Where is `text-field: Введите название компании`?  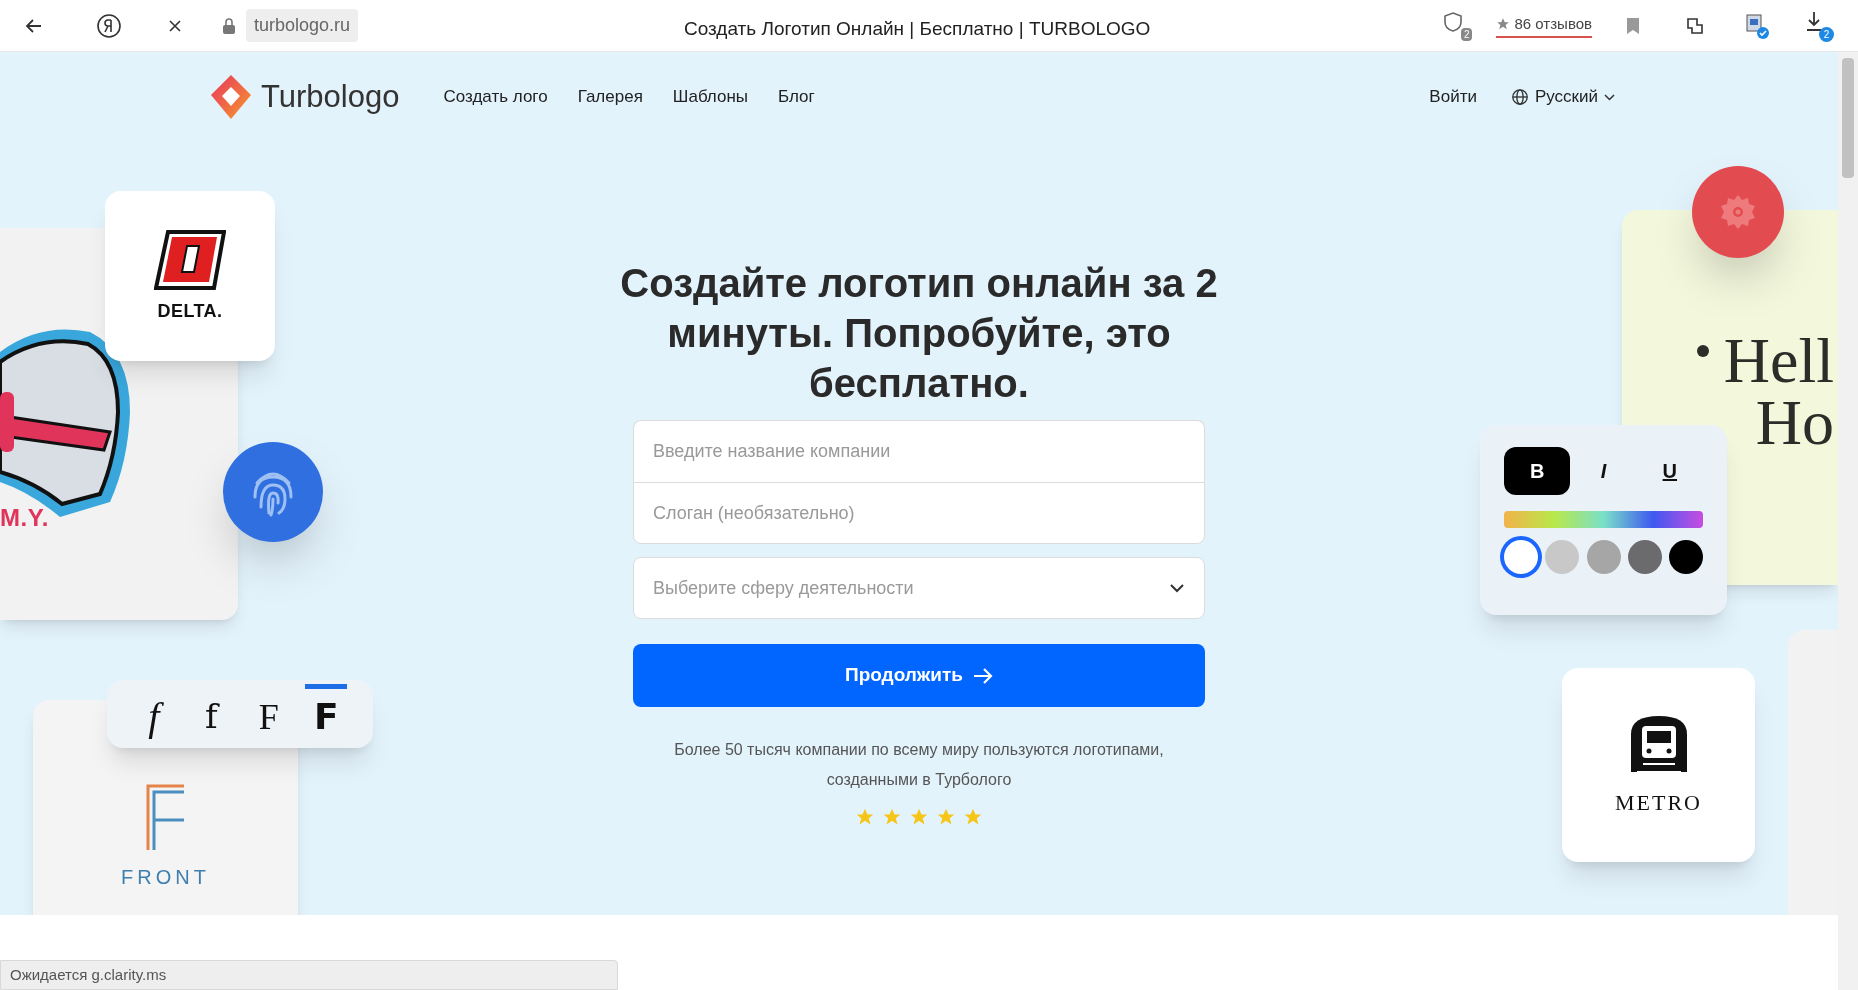
text-field: Введите название компании is located at coordinates (919, 451).